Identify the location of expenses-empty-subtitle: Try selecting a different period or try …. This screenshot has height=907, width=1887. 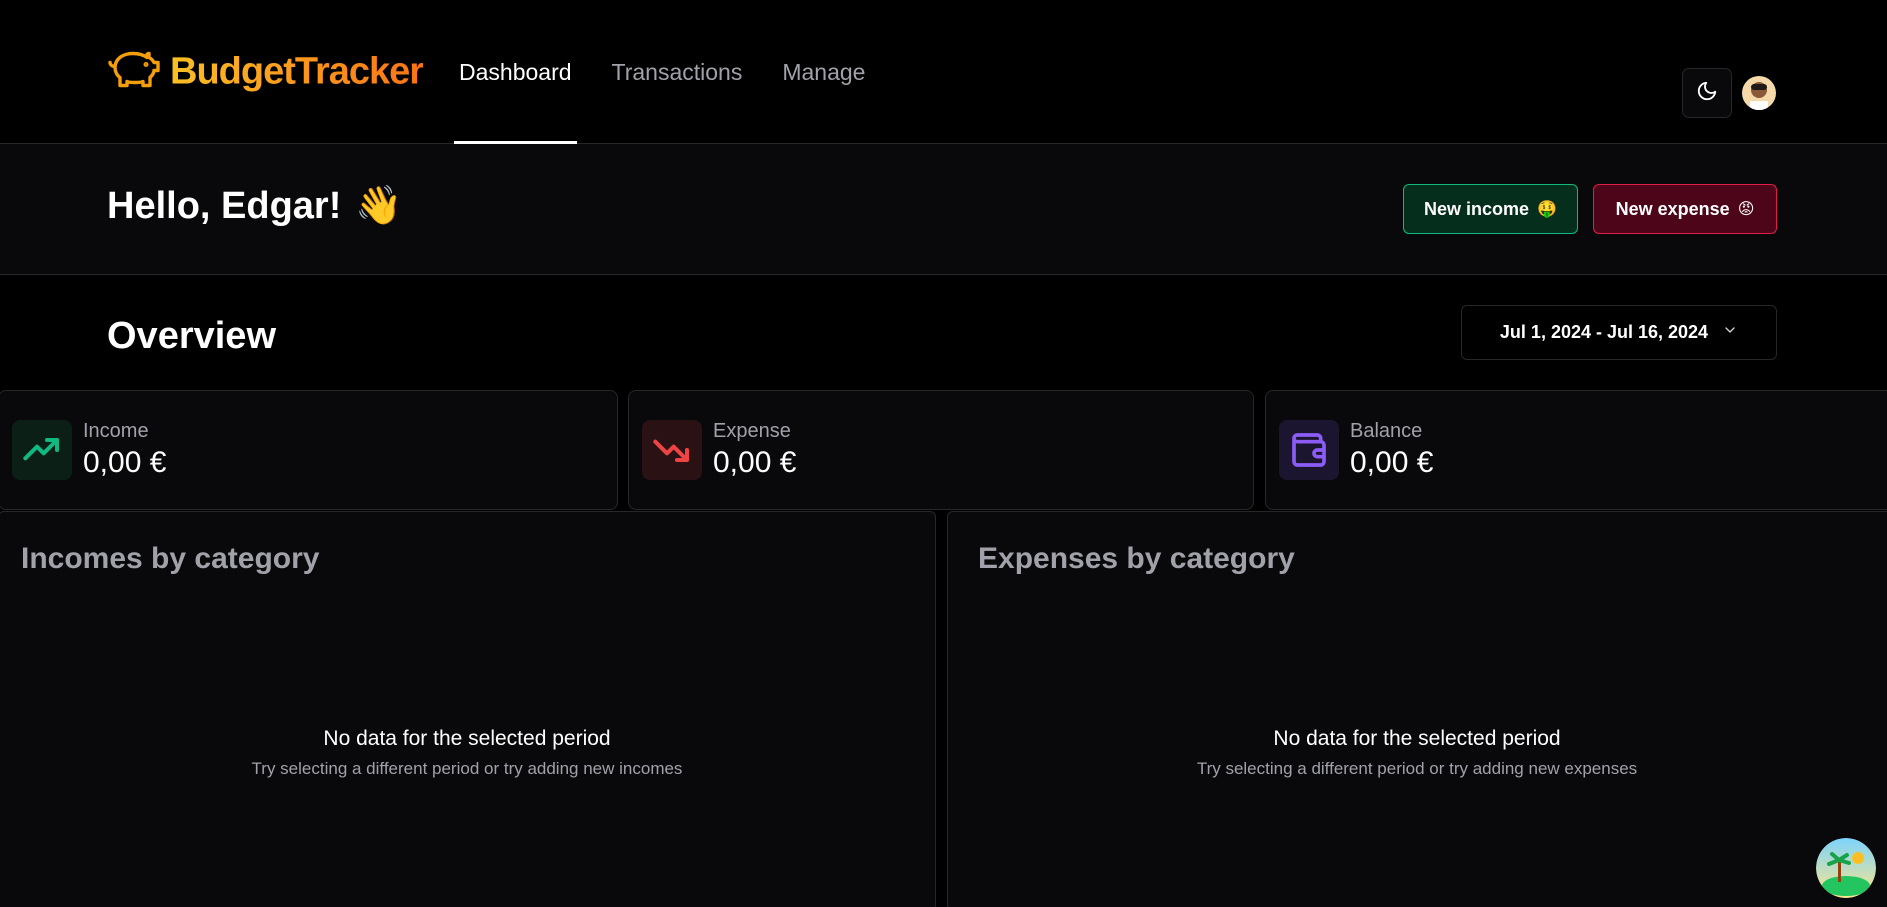
(1417, 768).